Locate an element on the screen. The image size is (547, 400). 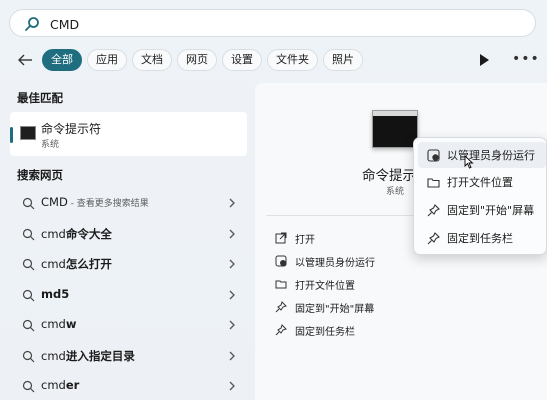
tab-documents: 文档 is located at coordinates (152, 60).